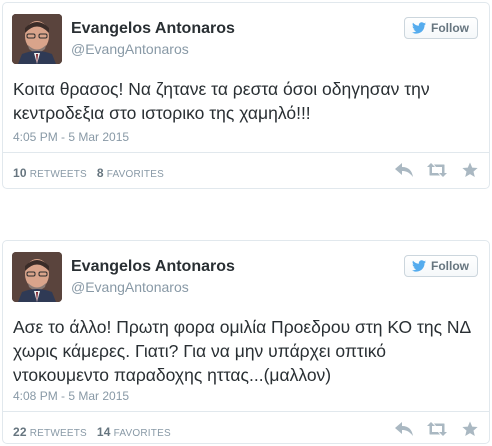 The image size is (492, 446). What do you see at coordinates (92, 173) in the screenshot?
I see `tweet-stats: 10 RETWEETS 8 FAVORITES` at bounding box center [92, 173].